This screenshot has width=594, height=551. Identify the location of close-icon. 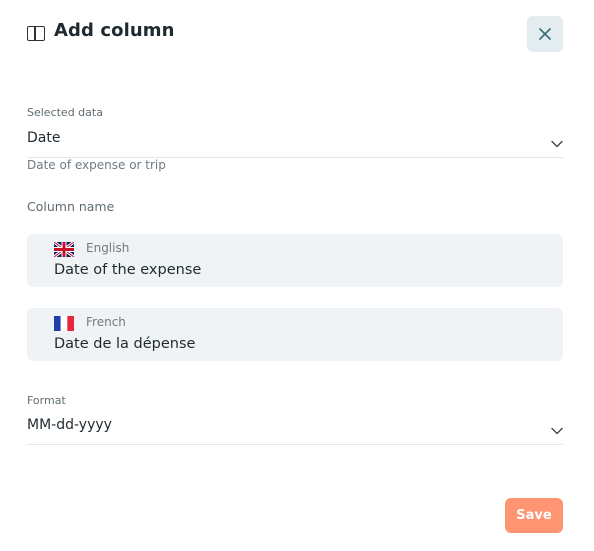
(545, 34).